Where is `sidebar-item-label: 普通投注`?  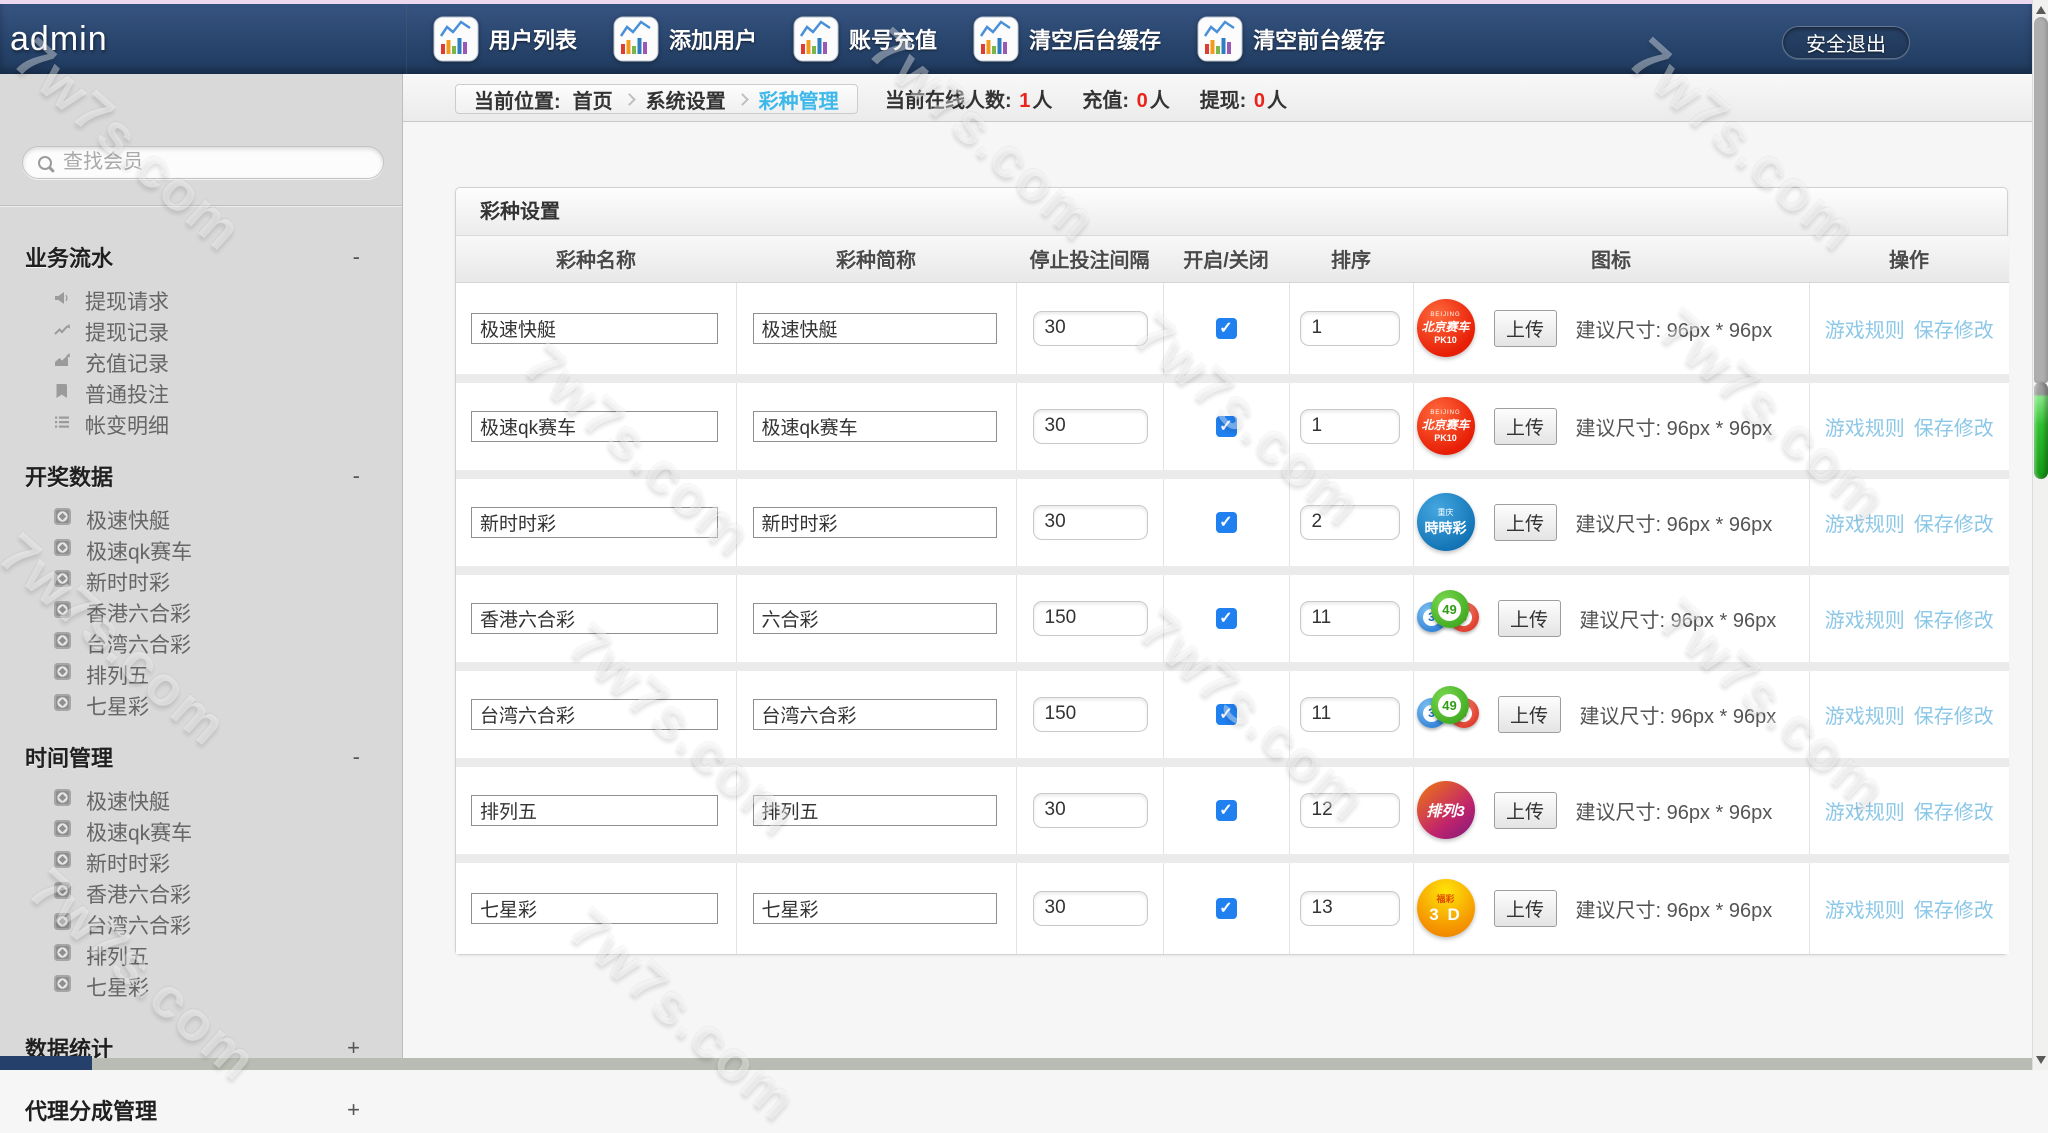
sidebar-item-label: 普通投注 is located at coordinates (127, 395).